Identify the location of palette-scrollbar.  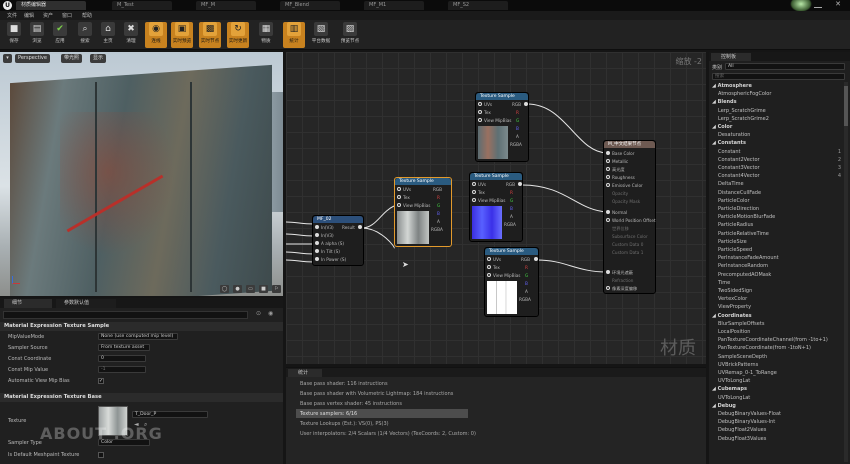
(846, 272).